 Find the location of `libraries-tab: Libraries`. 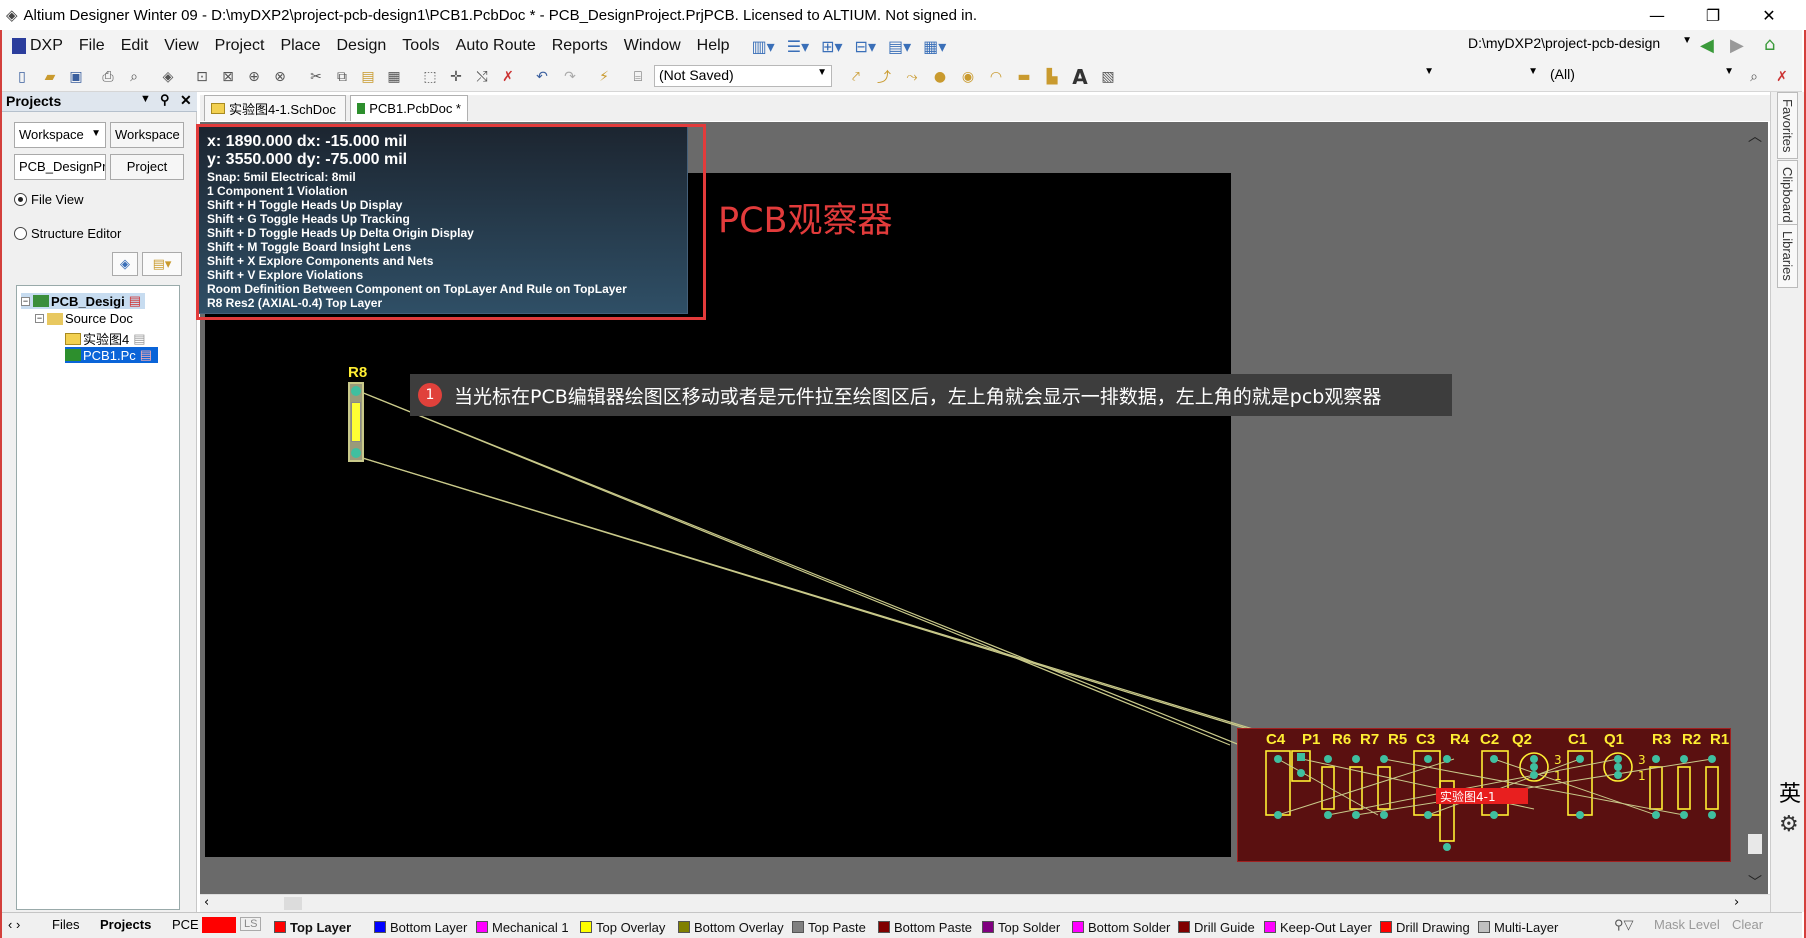

libraries-tab: Libraries is located at coordinates (1787, 256).